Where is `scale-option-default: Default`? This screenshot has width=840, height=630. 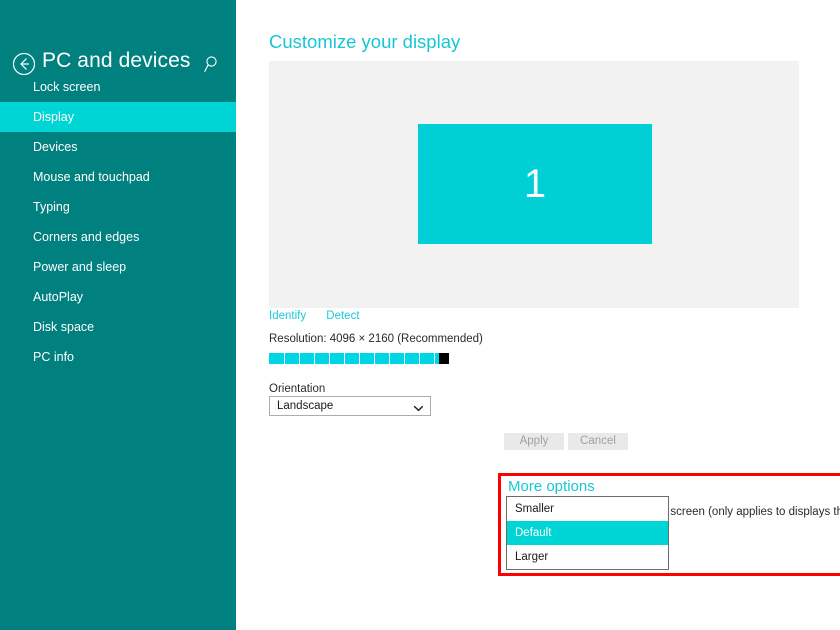 scale-option-default: Default is located at coordinates (587, 533).